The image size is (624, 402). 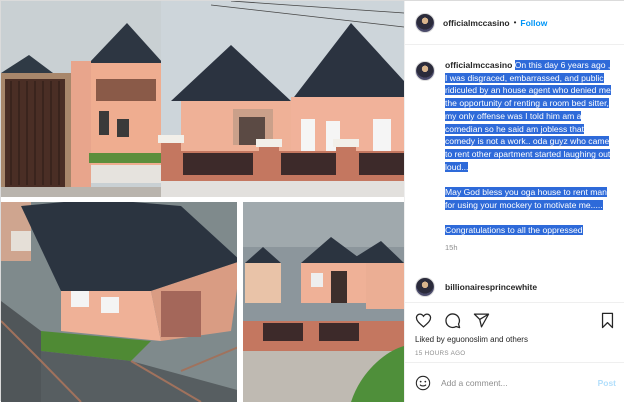 What do you see at coordinates (452, 320) in the screenshot?
I see `comment-icon` at bounding box center [452, 320].